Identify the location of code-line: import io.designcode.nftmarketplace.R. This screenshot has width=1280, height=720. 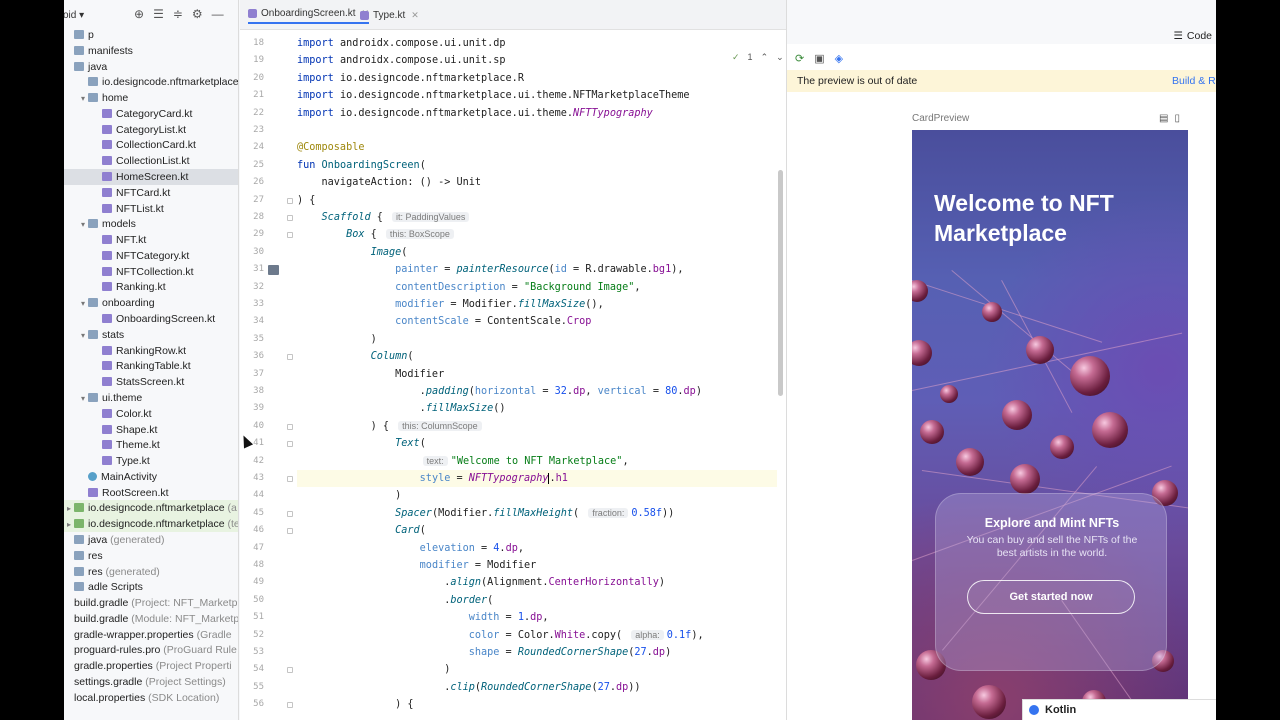
(537, 78).